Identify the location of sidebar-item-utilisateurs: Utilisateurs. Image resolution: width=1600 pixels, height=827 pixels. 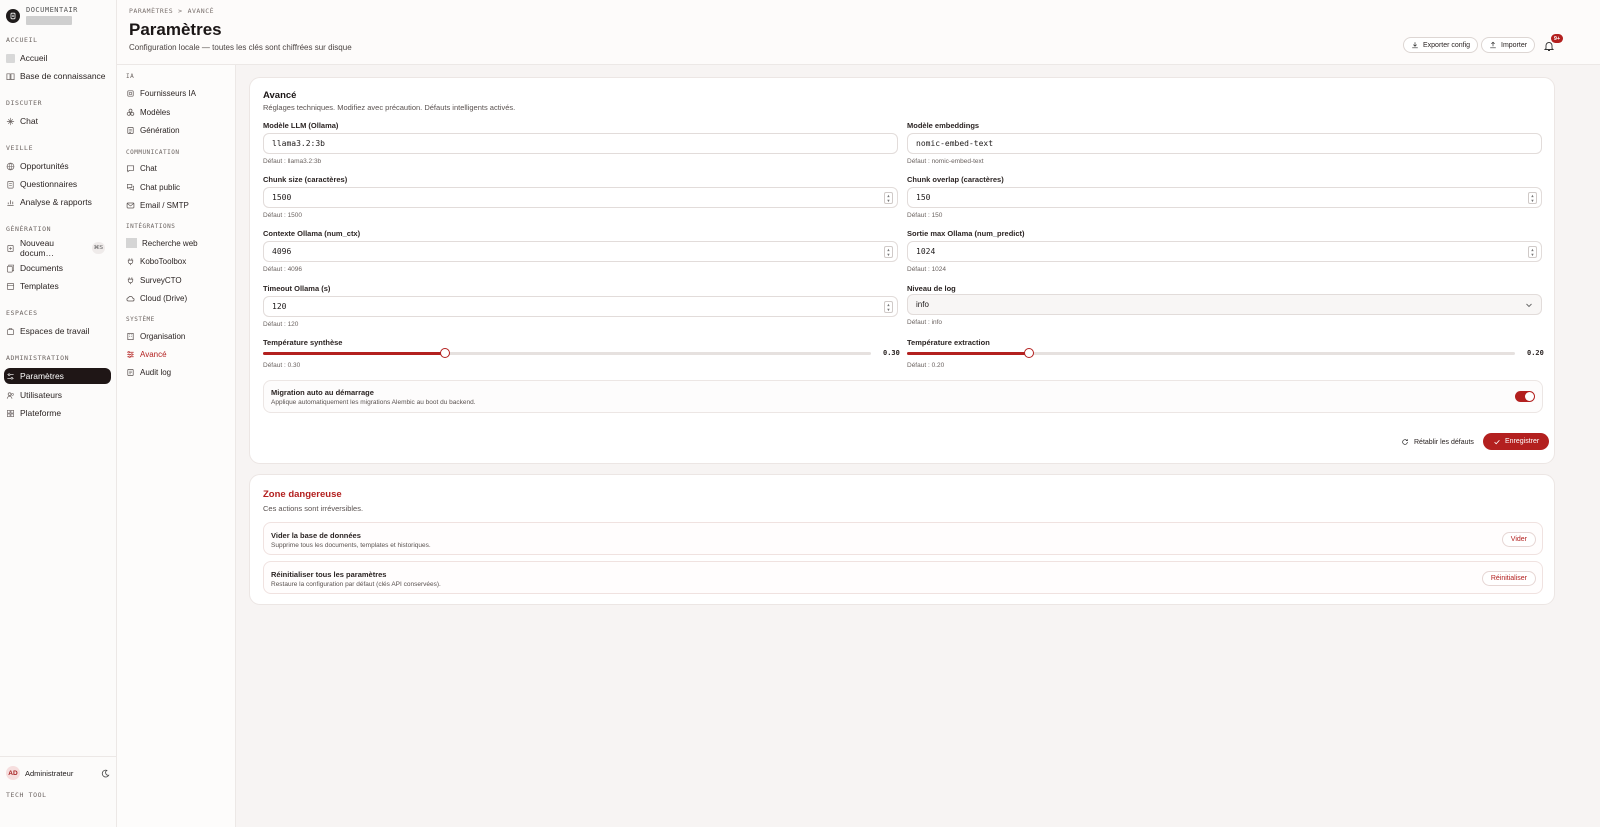
(57, 395).